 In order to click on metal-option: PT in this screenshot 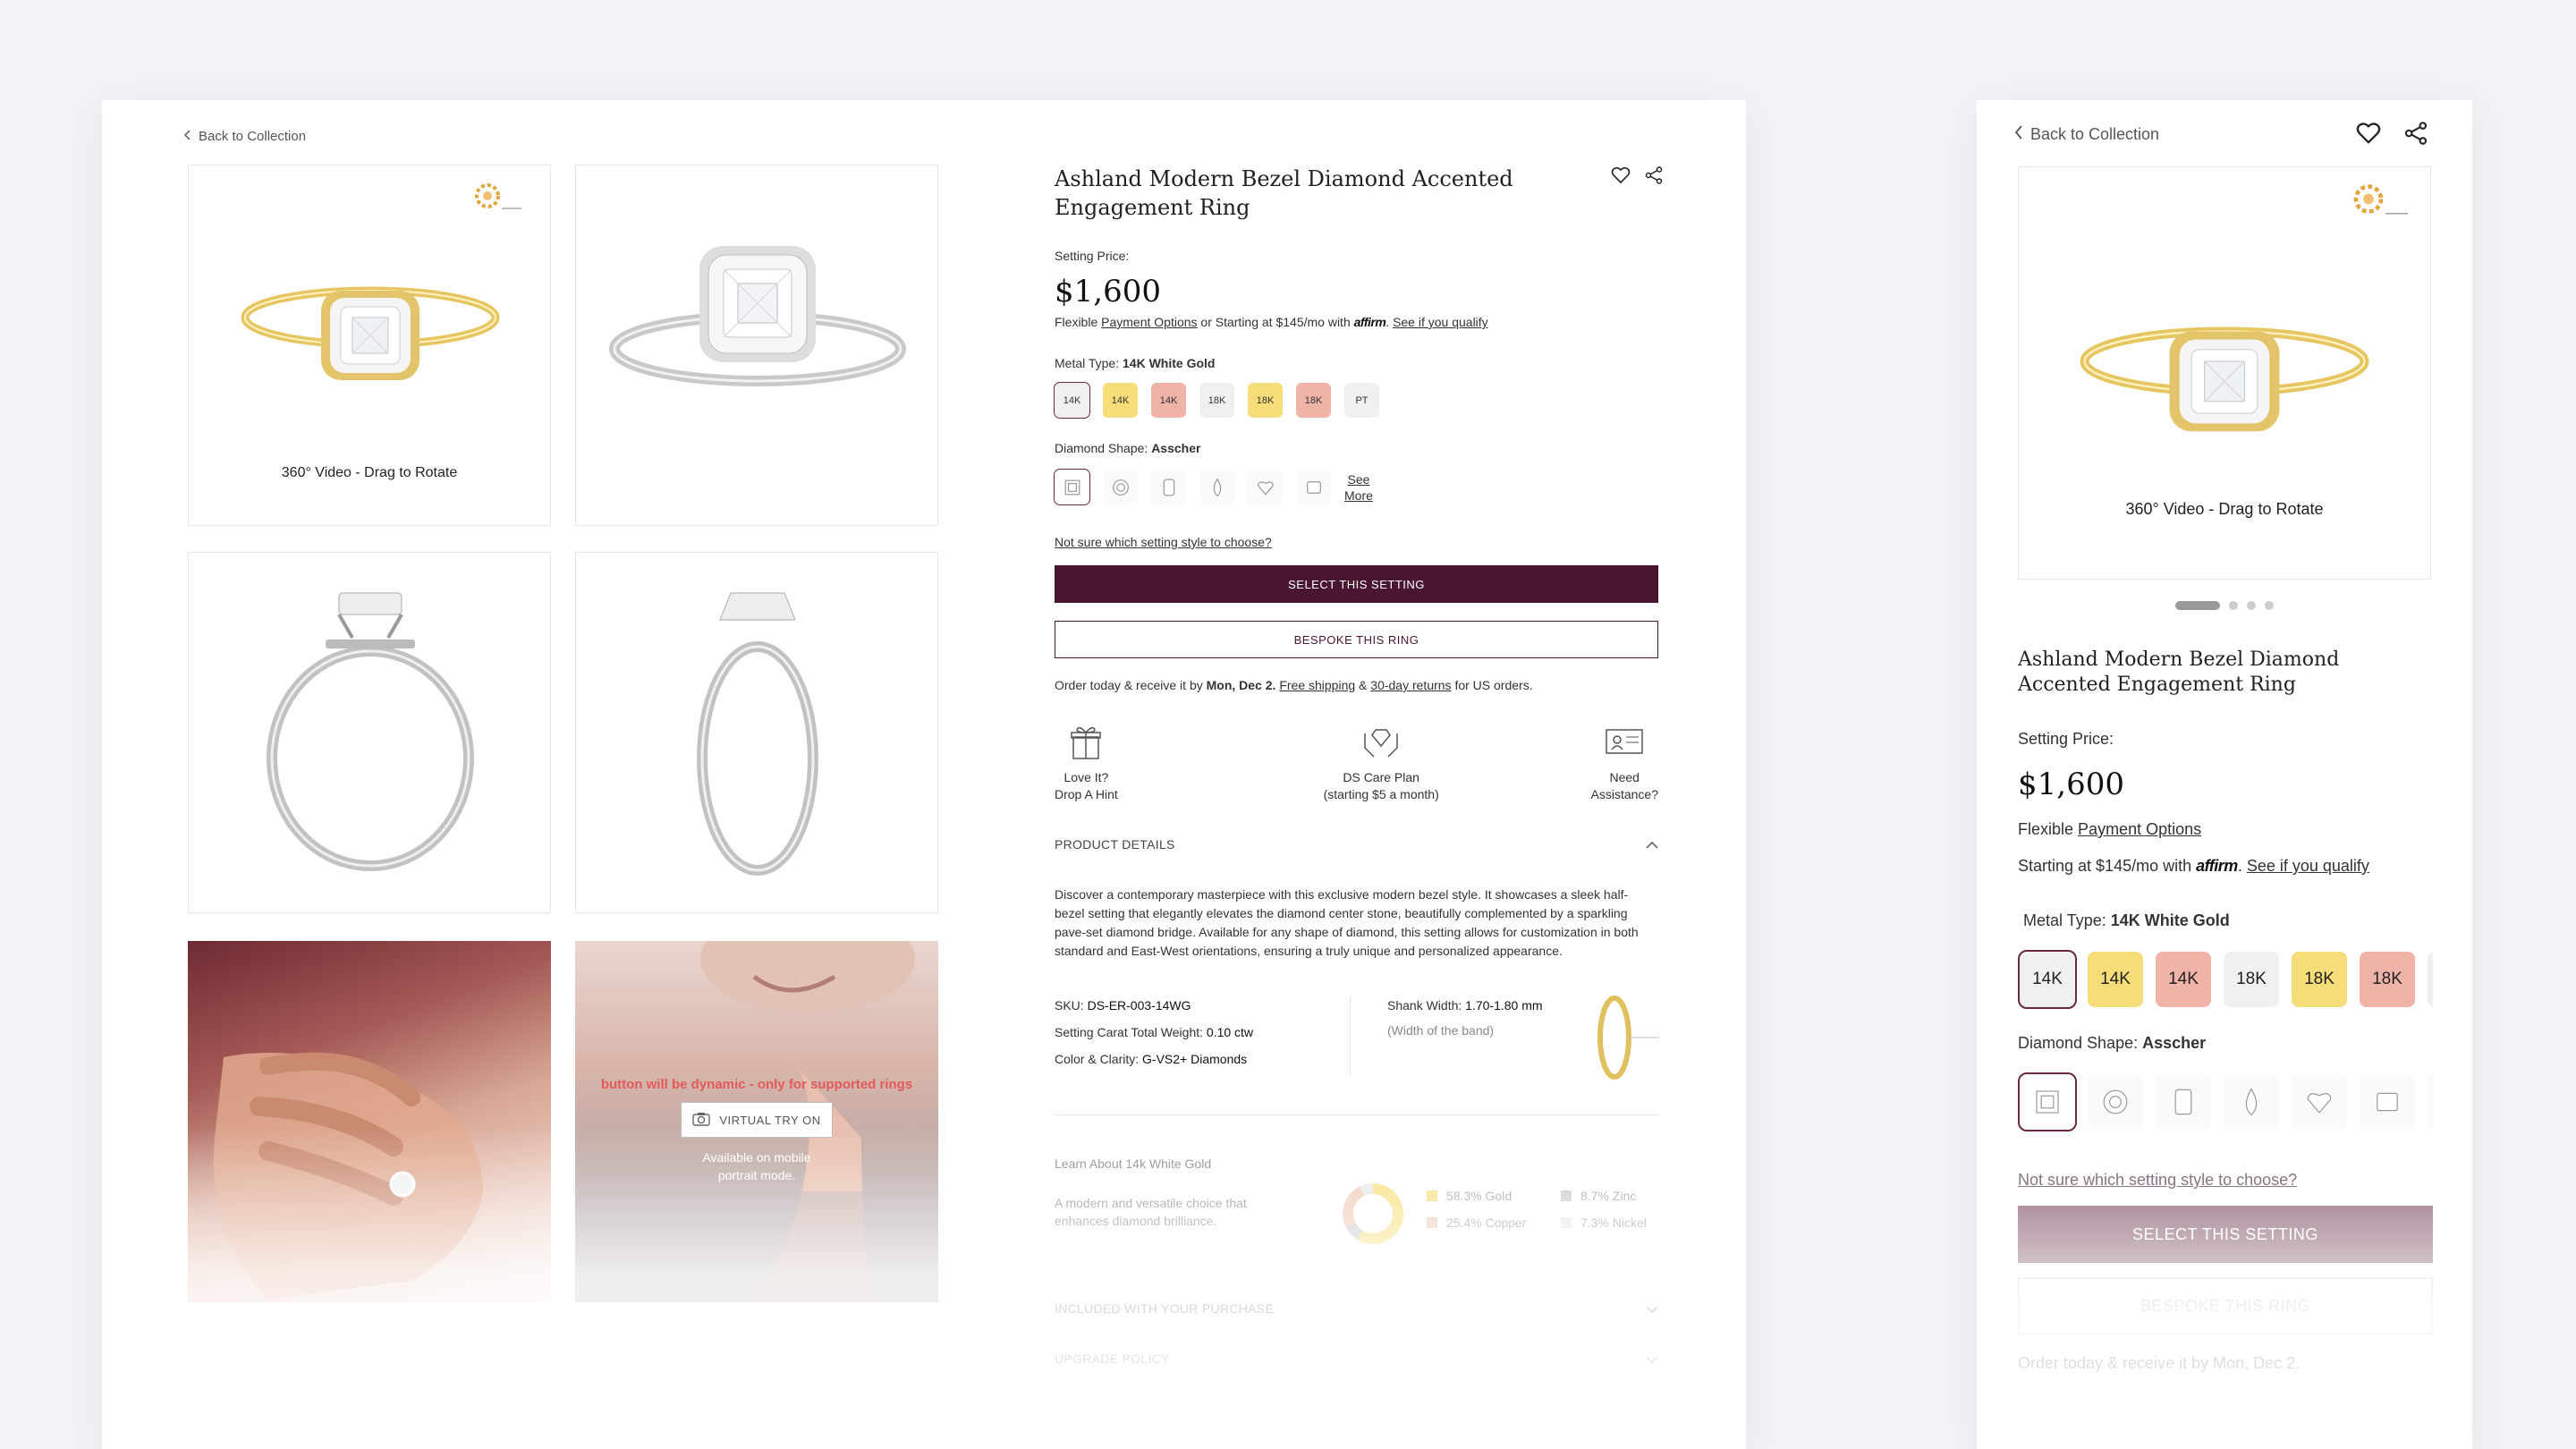, I will do `click(1361, 400)`.